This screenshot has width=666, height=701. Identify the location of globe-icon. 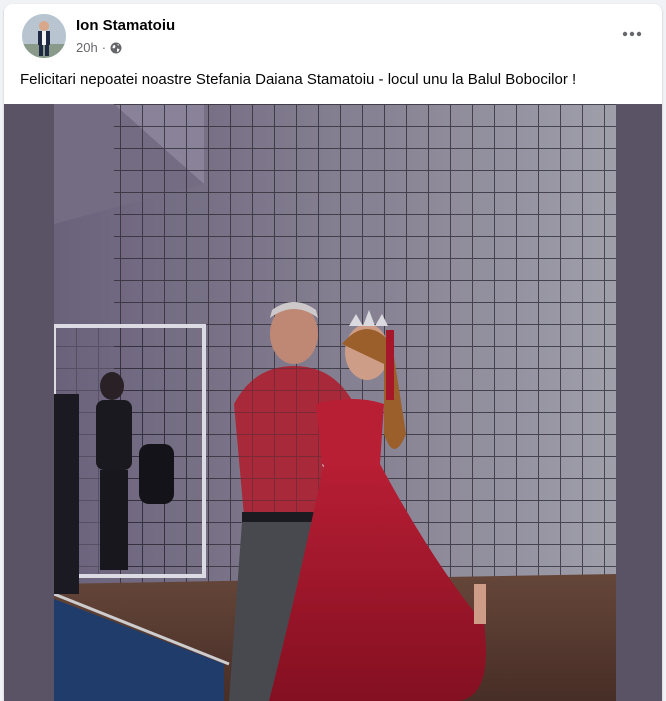
(116, 48).